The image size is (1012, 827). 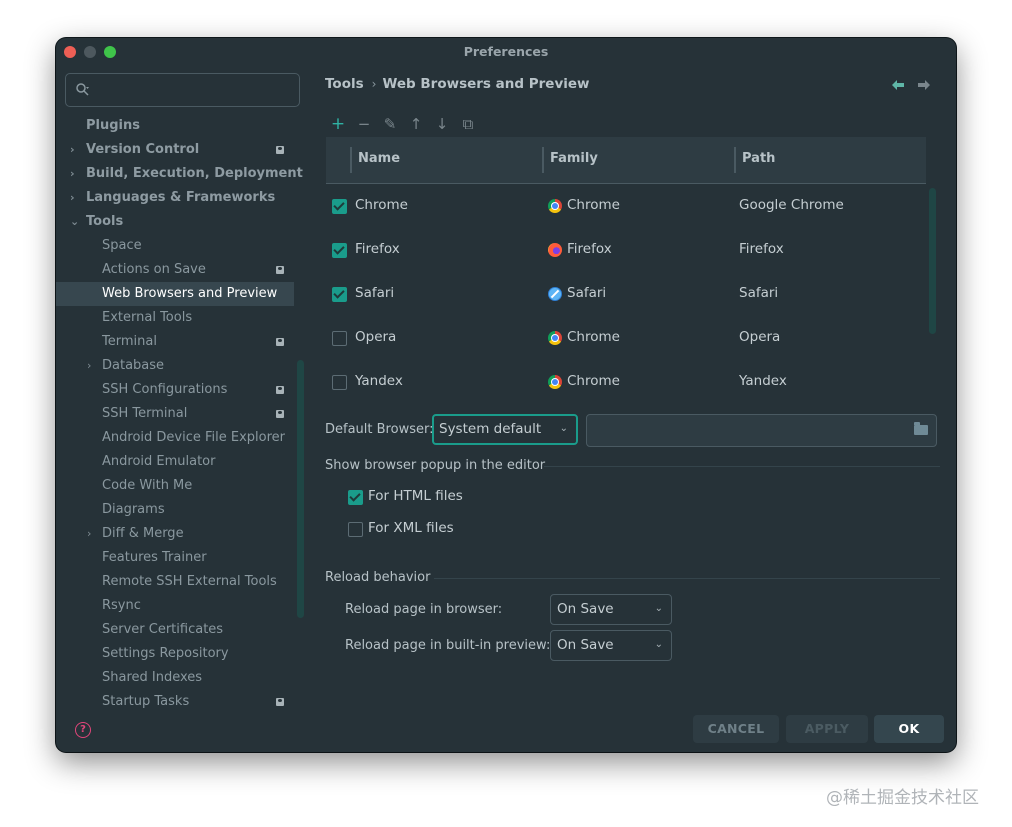 What do you see at coordinates (159, 461) in the screenshot?
I see `sidebar-item-label: Android Emulator` at bounding box center [159, 461].